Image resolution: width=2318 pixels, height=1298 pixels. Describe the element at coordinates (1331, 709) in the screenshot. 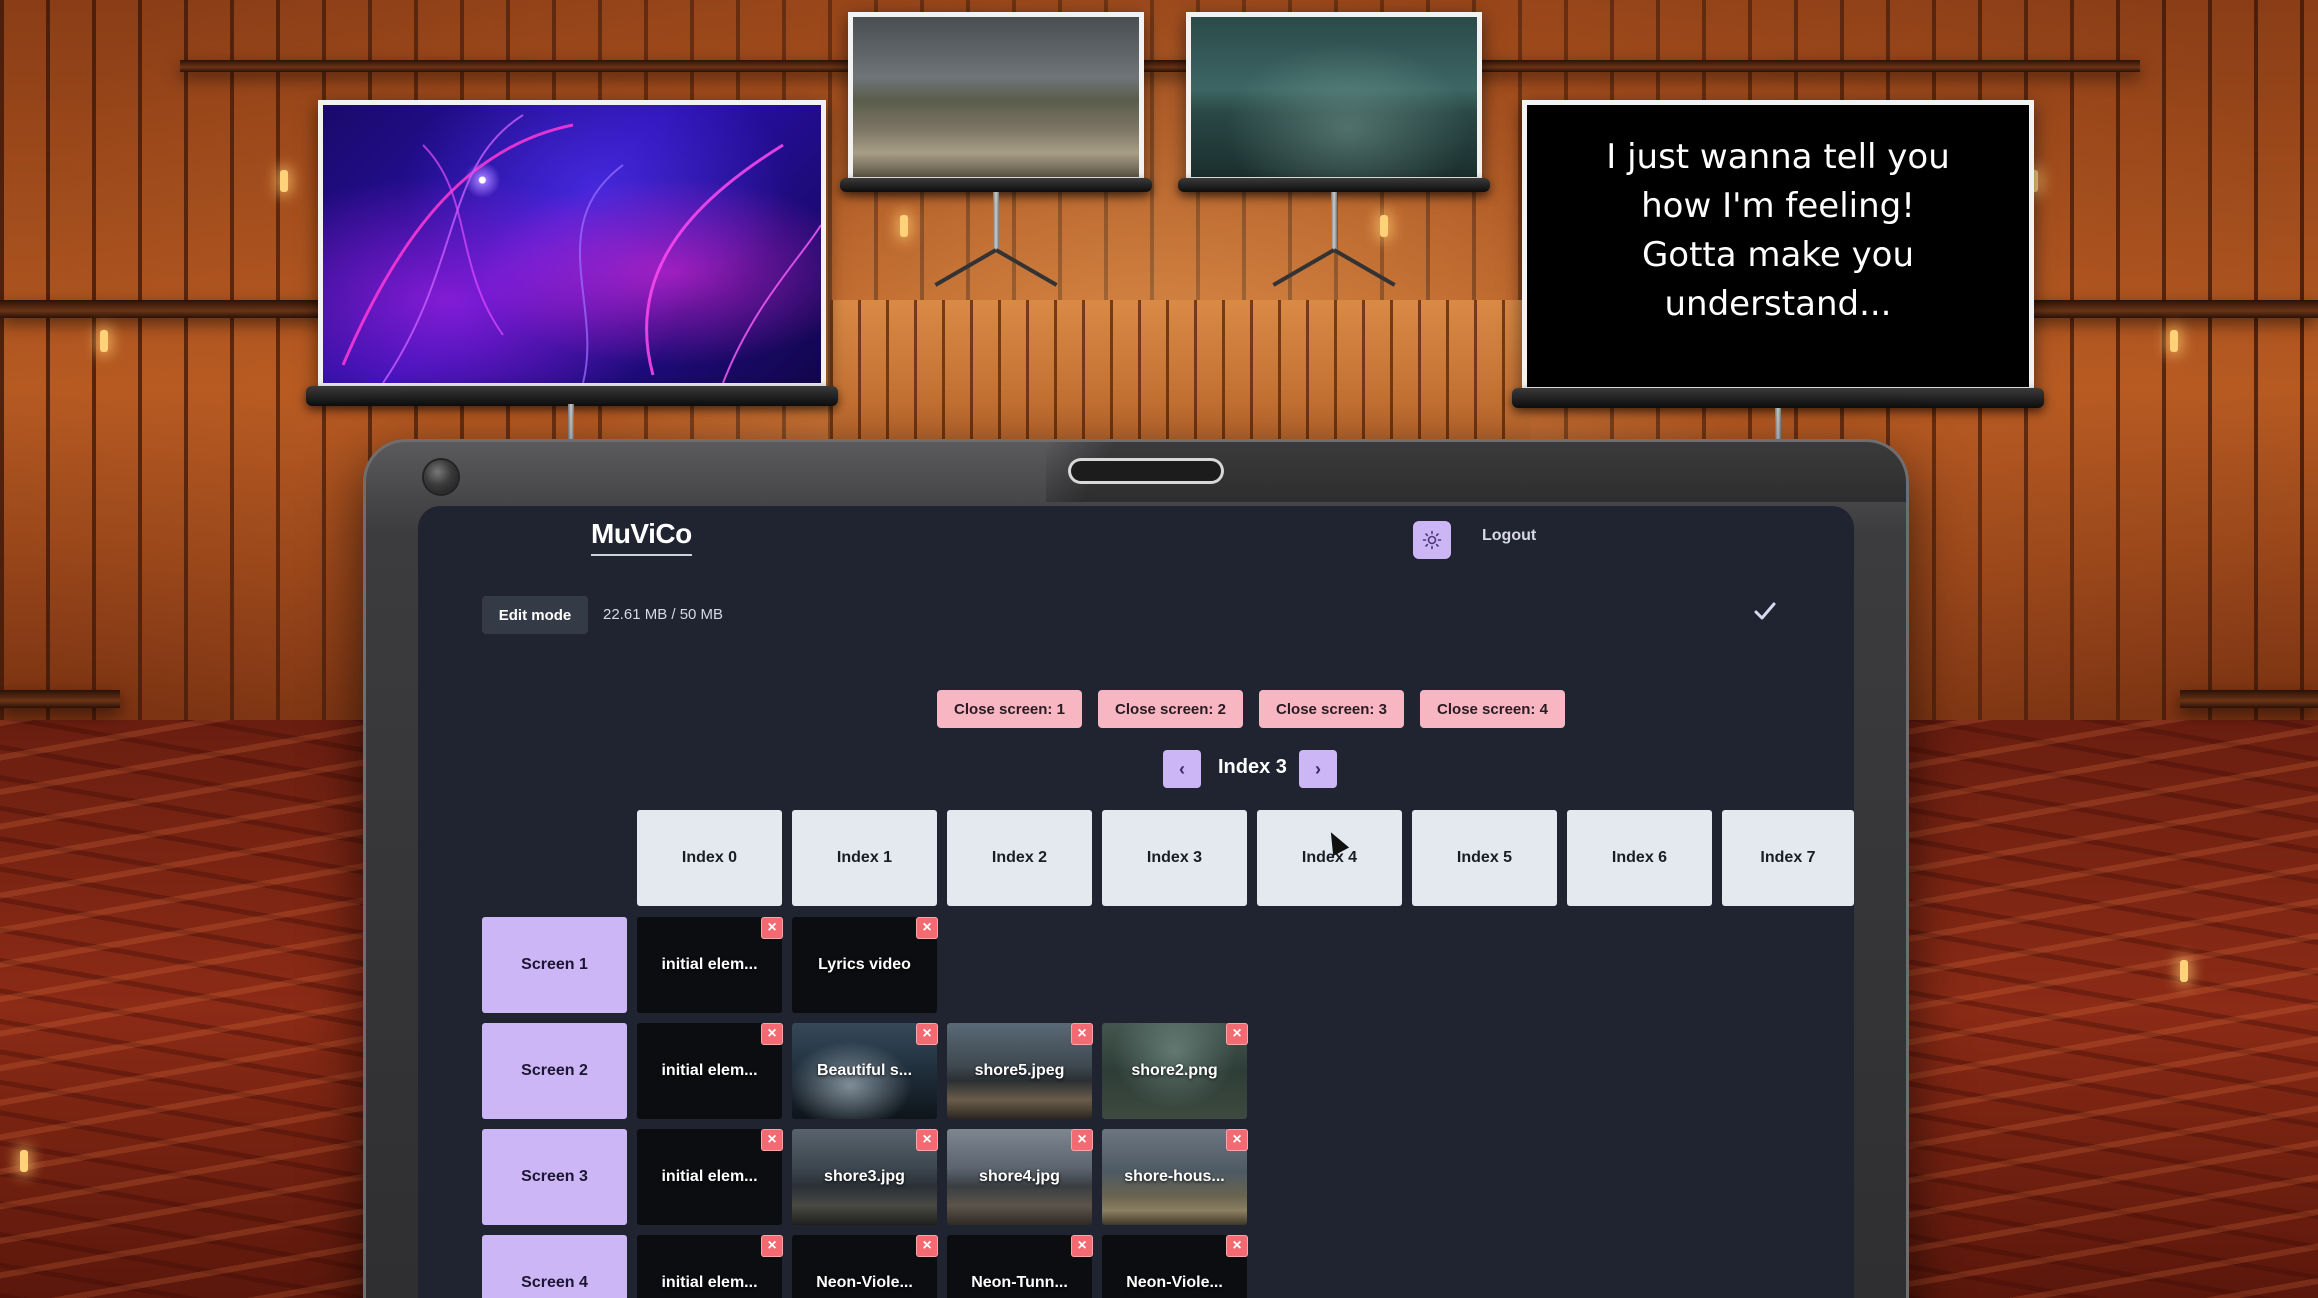

I see `close-screen-3-button: Close screen: 3` at that location.